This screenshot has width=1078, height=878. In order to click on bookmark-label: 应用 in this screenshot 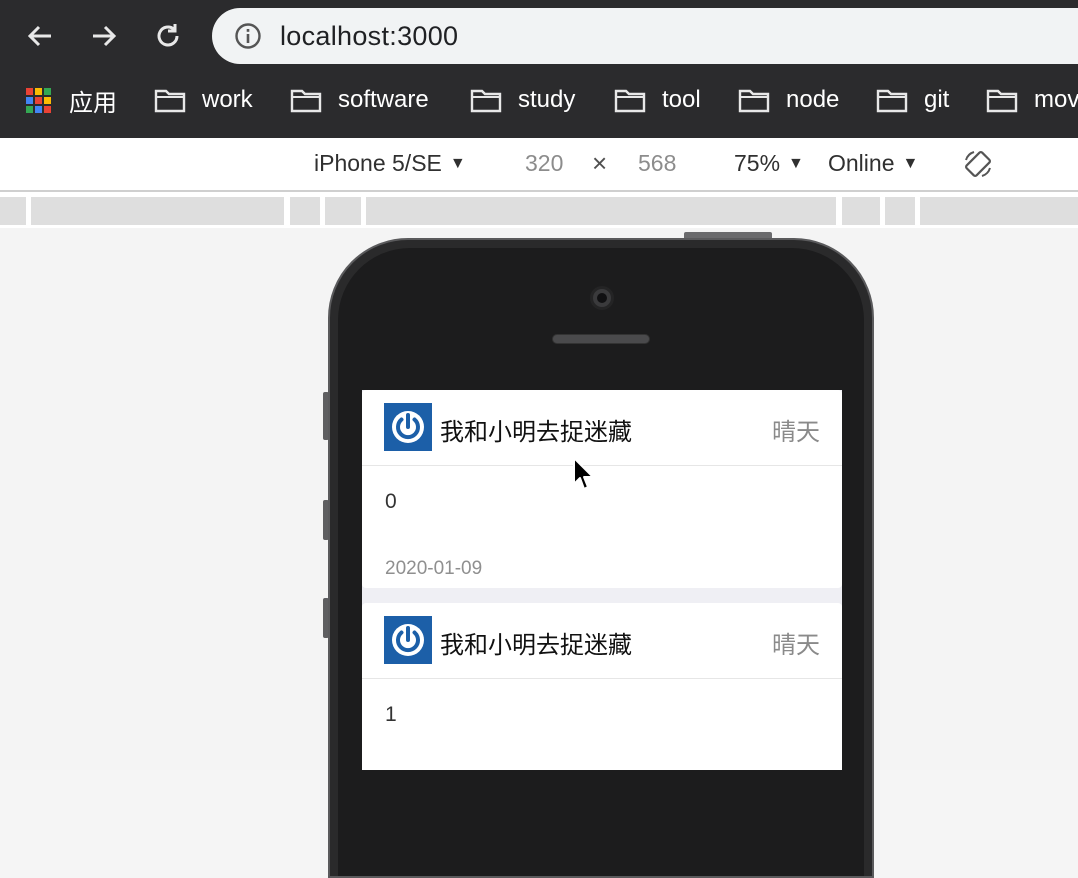, I will do `click(93, 103)`.